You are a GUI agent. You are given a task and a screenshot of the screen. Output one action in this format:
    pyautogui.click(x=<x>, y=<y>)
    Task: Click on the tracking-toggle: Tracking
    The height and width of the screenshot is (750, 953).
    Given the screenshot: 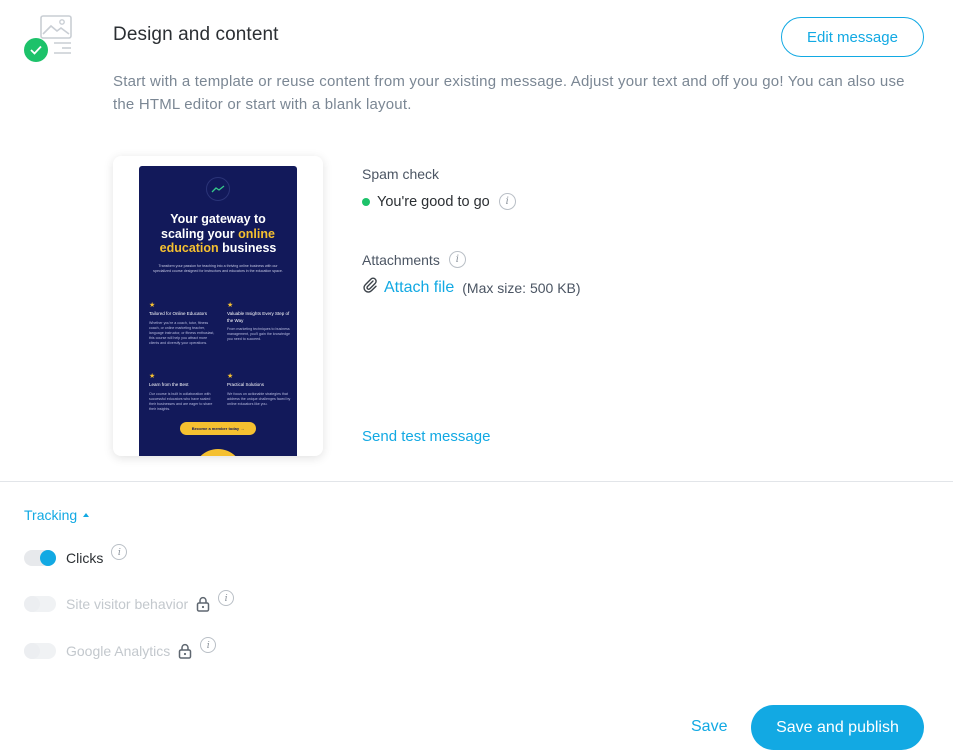 What is the action you would take?
    pyautogui.click(x=57, y=515)
    